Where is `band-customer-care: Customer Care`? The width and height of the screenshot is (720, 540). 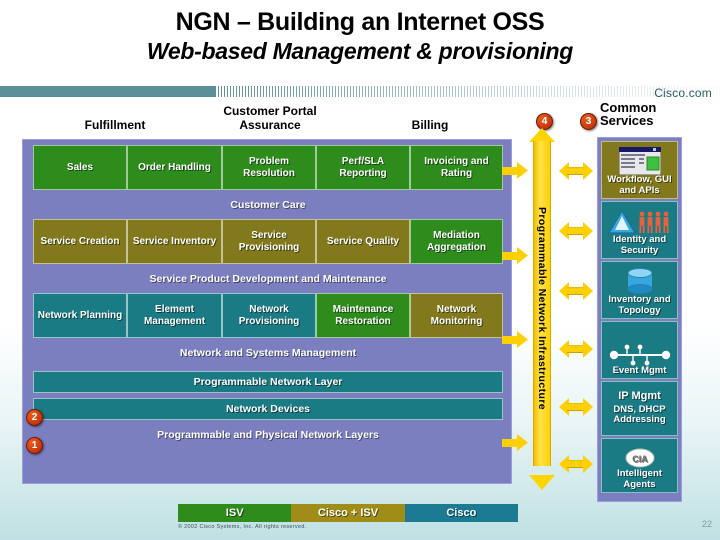
band-customer-care: Customer Care is located at coordinates (268, 205).